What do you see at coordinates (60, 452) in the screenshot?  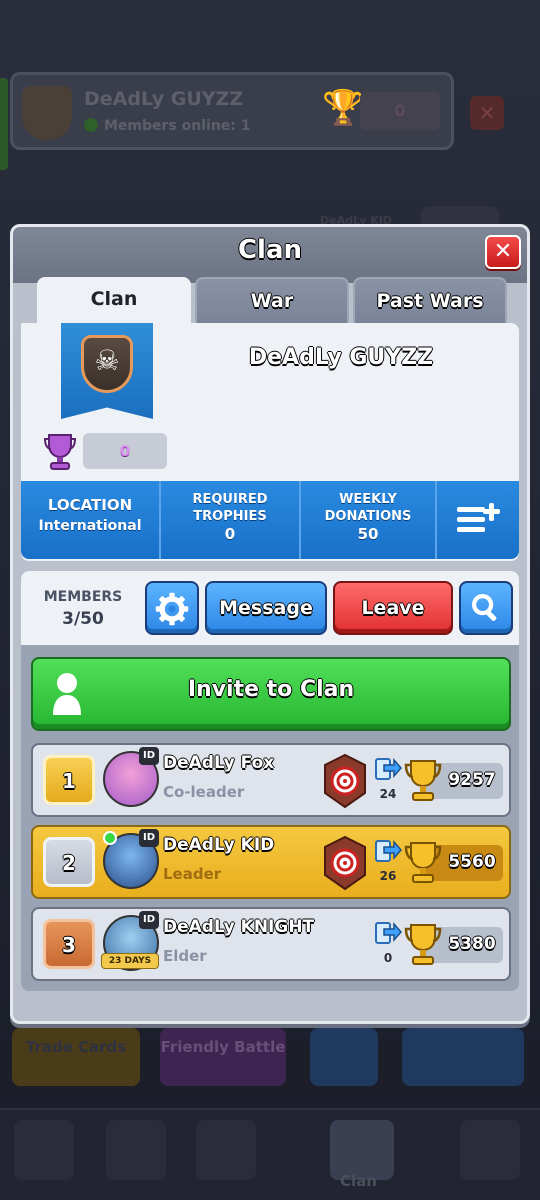 I see `purple-trophy-icon` at bounding box center [60, 452].